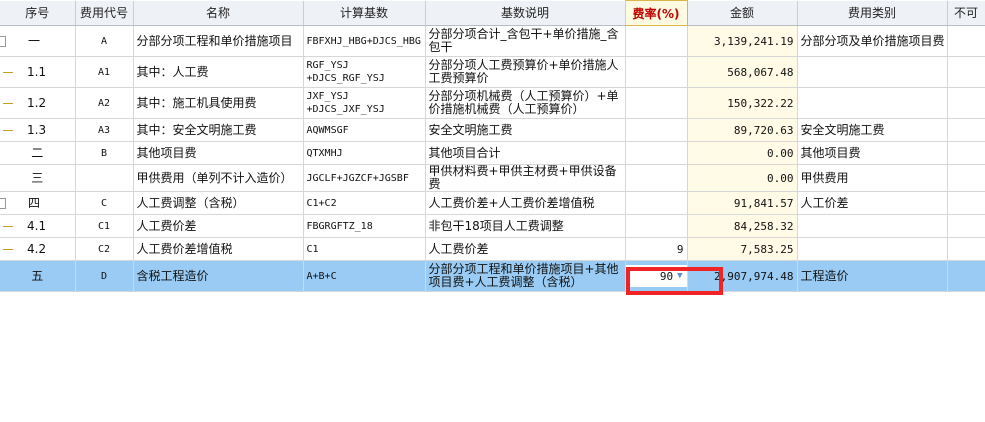 The width and height of the screenshot is (985, 422). Describe the element at coordinates (525, 226) in the screenshot. I see `row-desc: 非包干18项目人工费调整` at that location.